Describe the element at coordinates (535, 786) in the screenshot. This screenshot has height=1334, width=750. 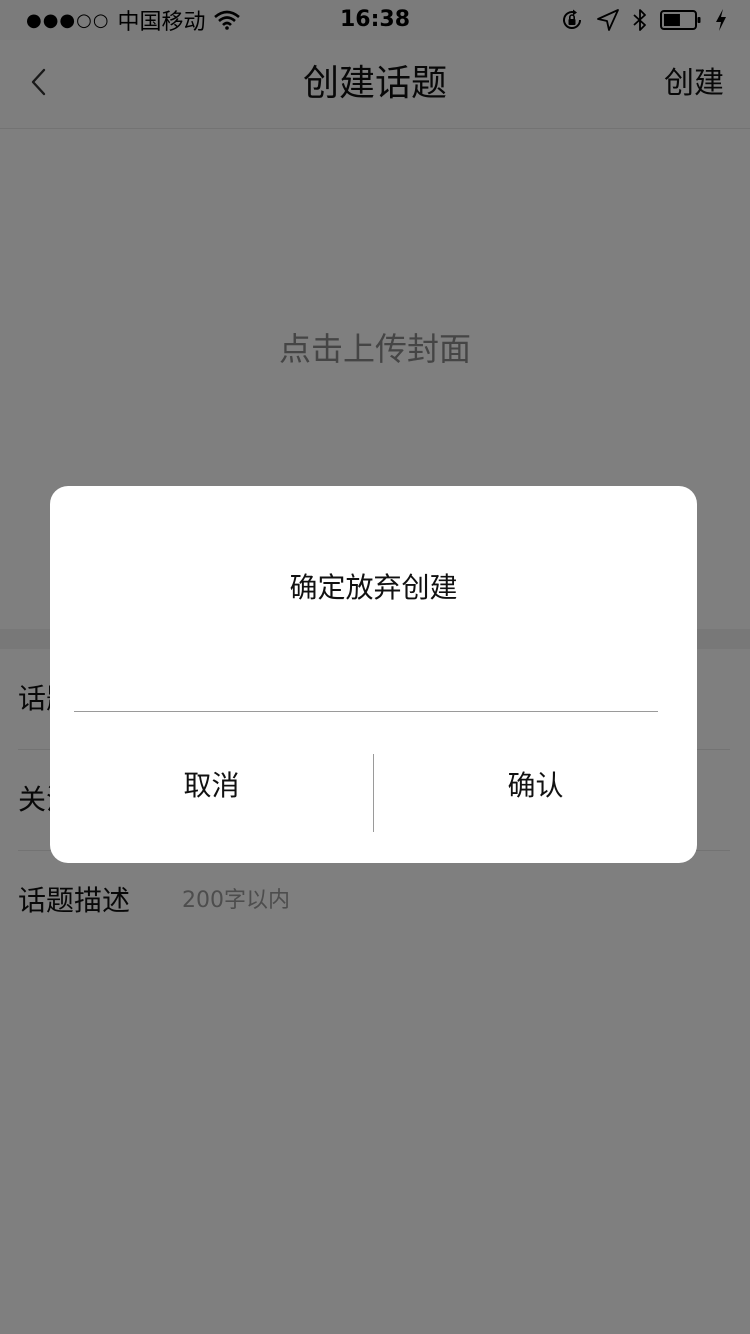
I see `confirm-button: 确认` at that location.